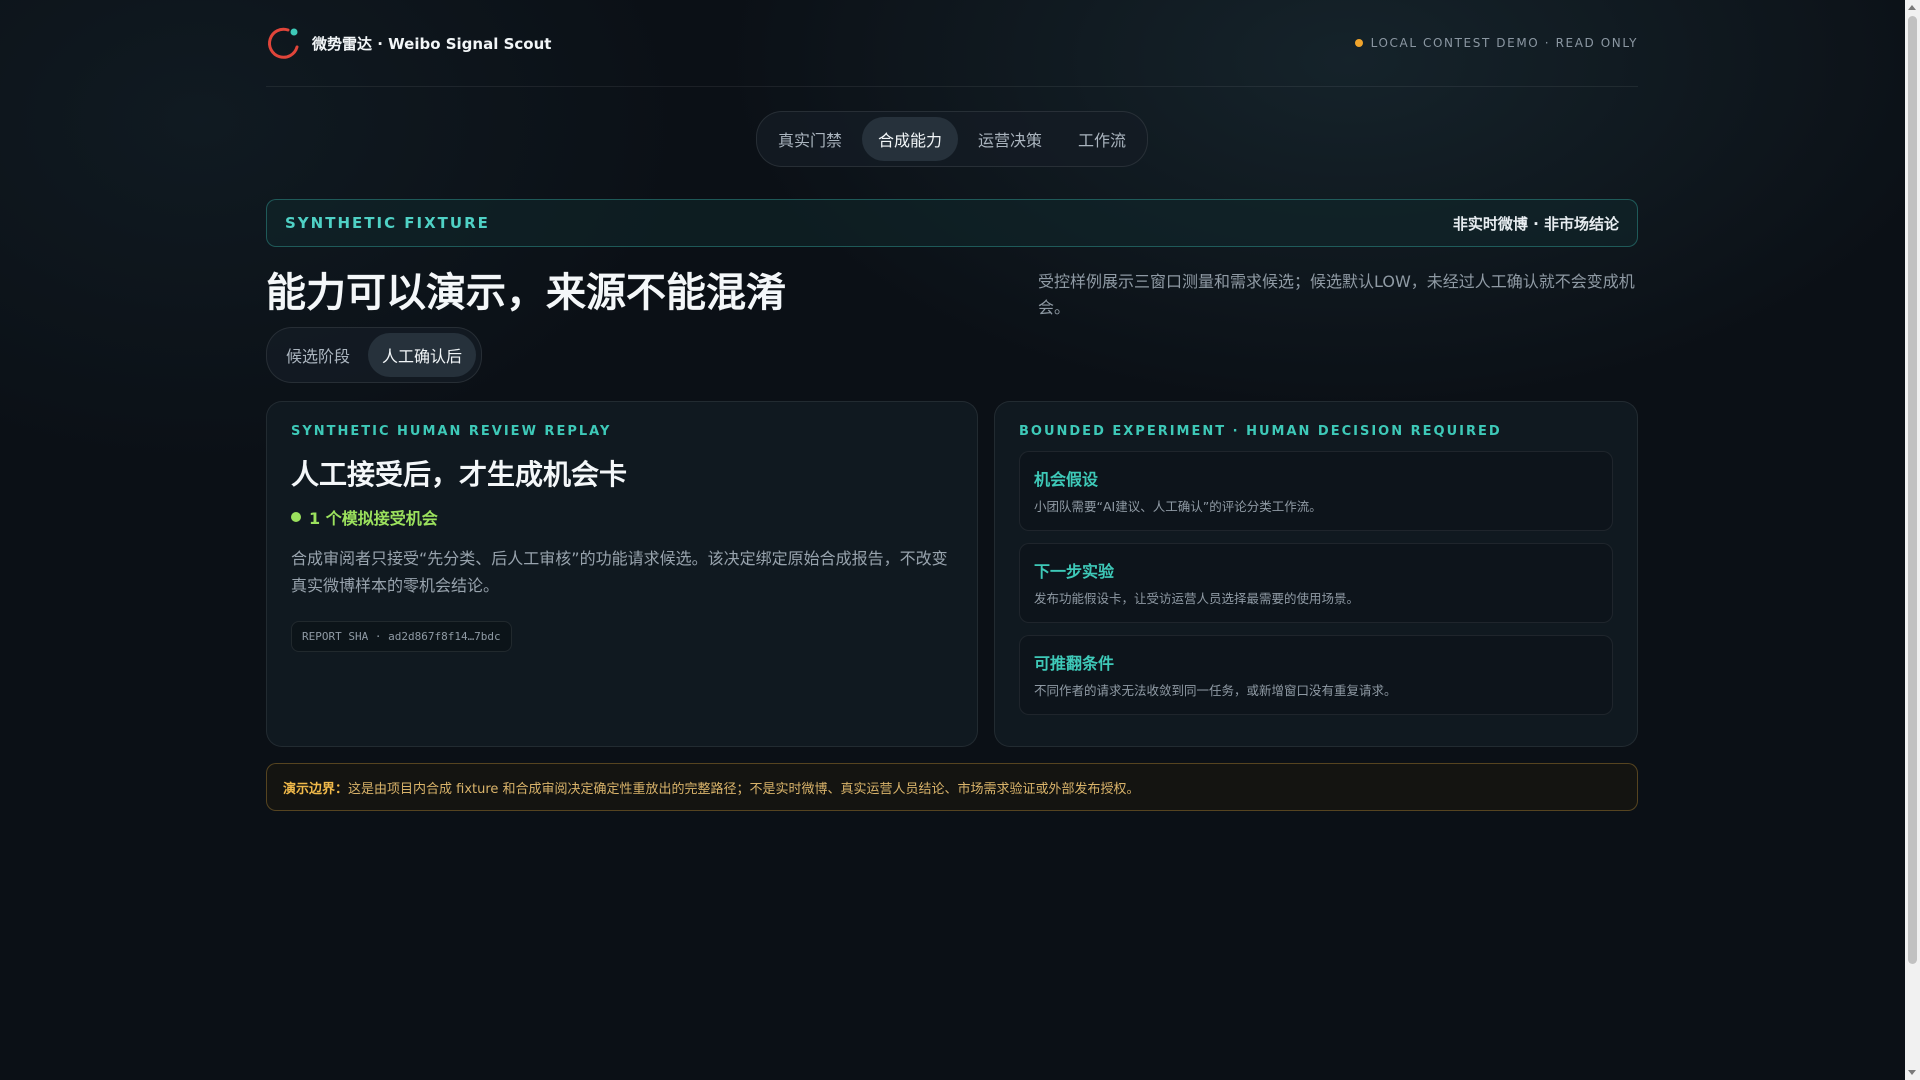 The image size is (1920, 1080). I want to click on note-label: 演示边界：, so click(316, 789).